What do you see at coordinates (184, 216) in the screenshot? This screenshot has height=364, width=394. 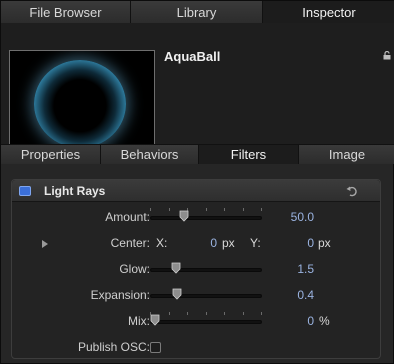 I see `amount-slider-thumb` at bounding box center [184, 216].